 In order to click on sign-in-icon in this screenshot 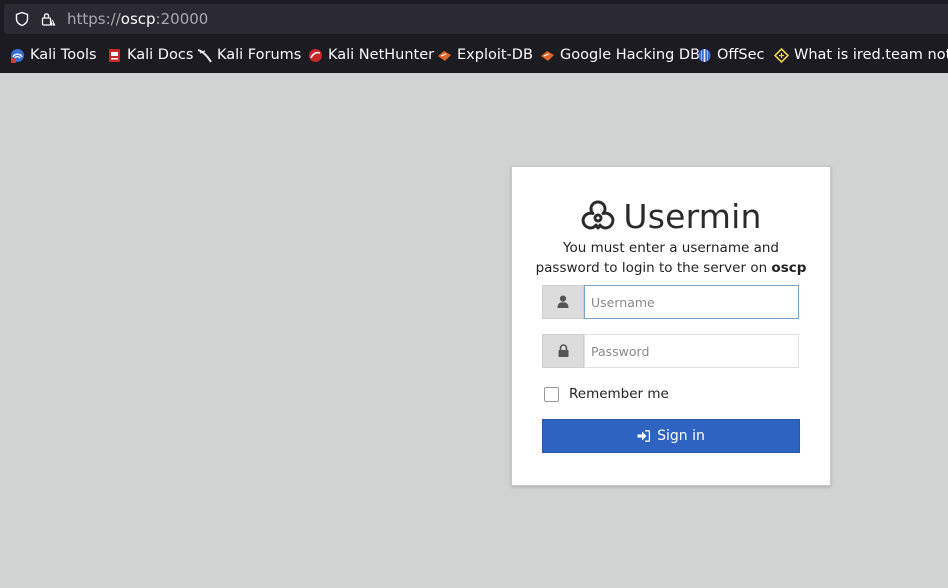, I will do `click(644, 436)`.